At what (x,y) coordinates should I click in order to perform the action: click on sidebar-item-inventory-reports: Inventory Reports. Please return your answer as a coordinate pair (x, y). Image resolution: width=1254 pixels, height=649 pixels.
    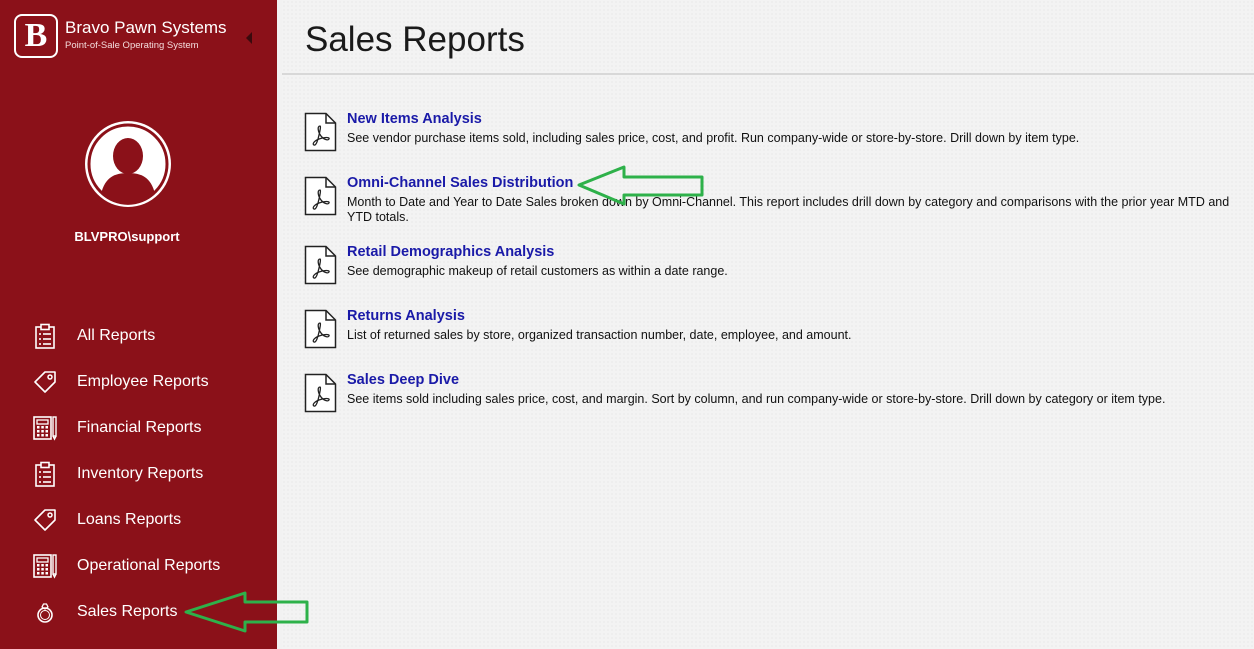
    Looking at the image, I should click on (138, 474).